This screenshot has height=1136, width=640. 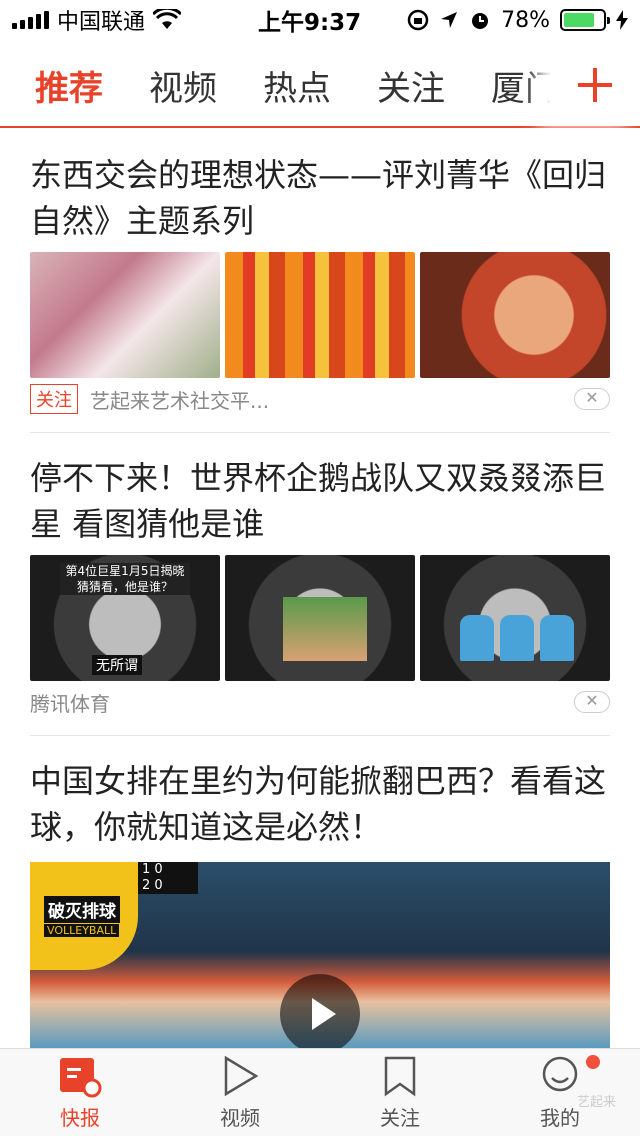 I want to click on nav-label: 关注, so click(x=400, y=1118).